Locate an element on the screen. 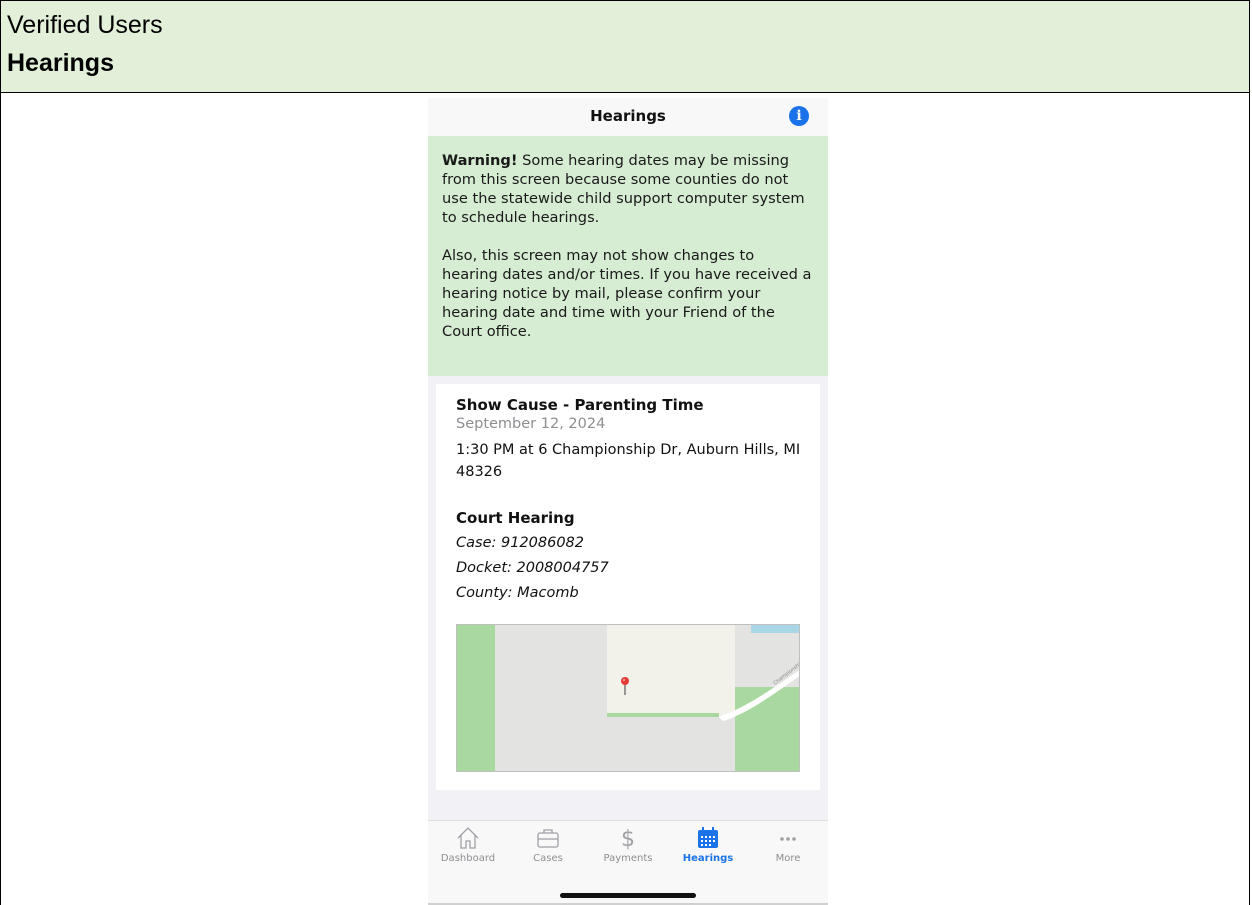  location-map: Championship Dr is located at coordinates (628, 698).